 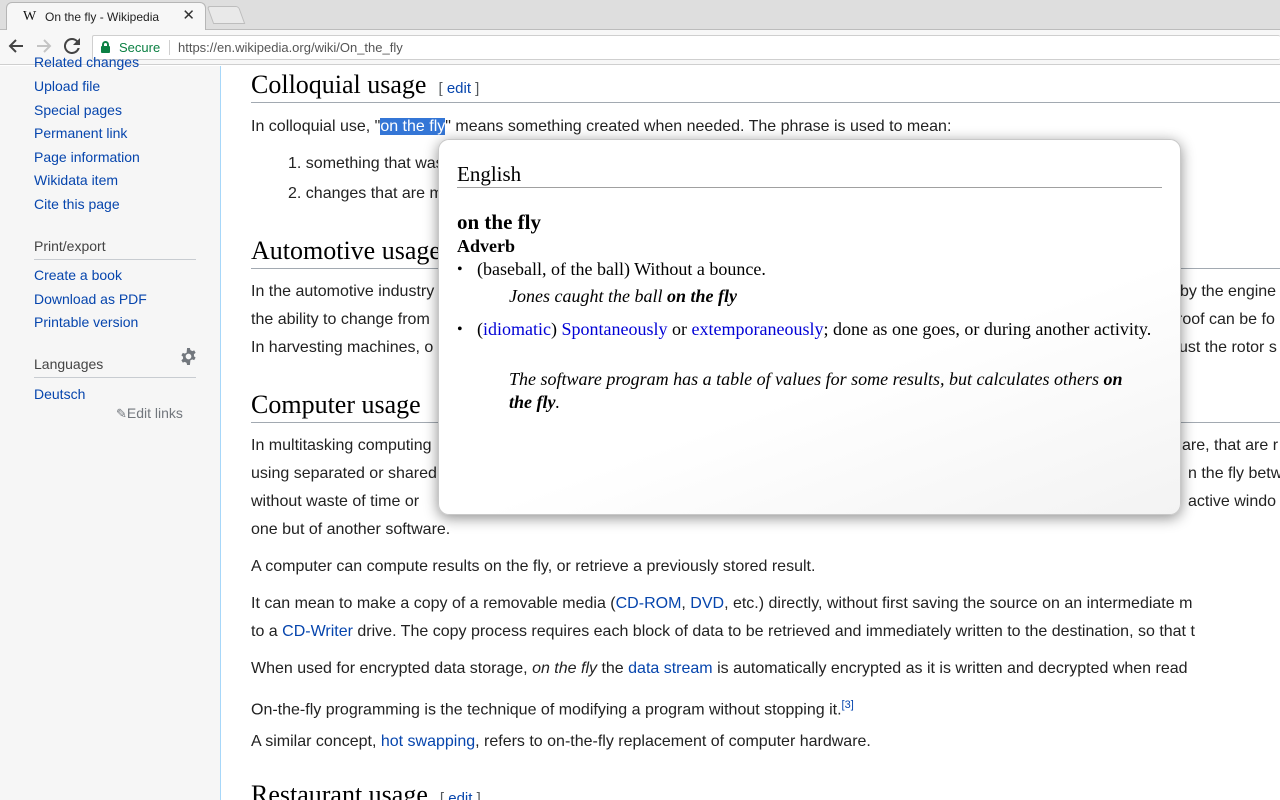 I want to click on pencil-icon: ✎, so click(x=121, y=413).